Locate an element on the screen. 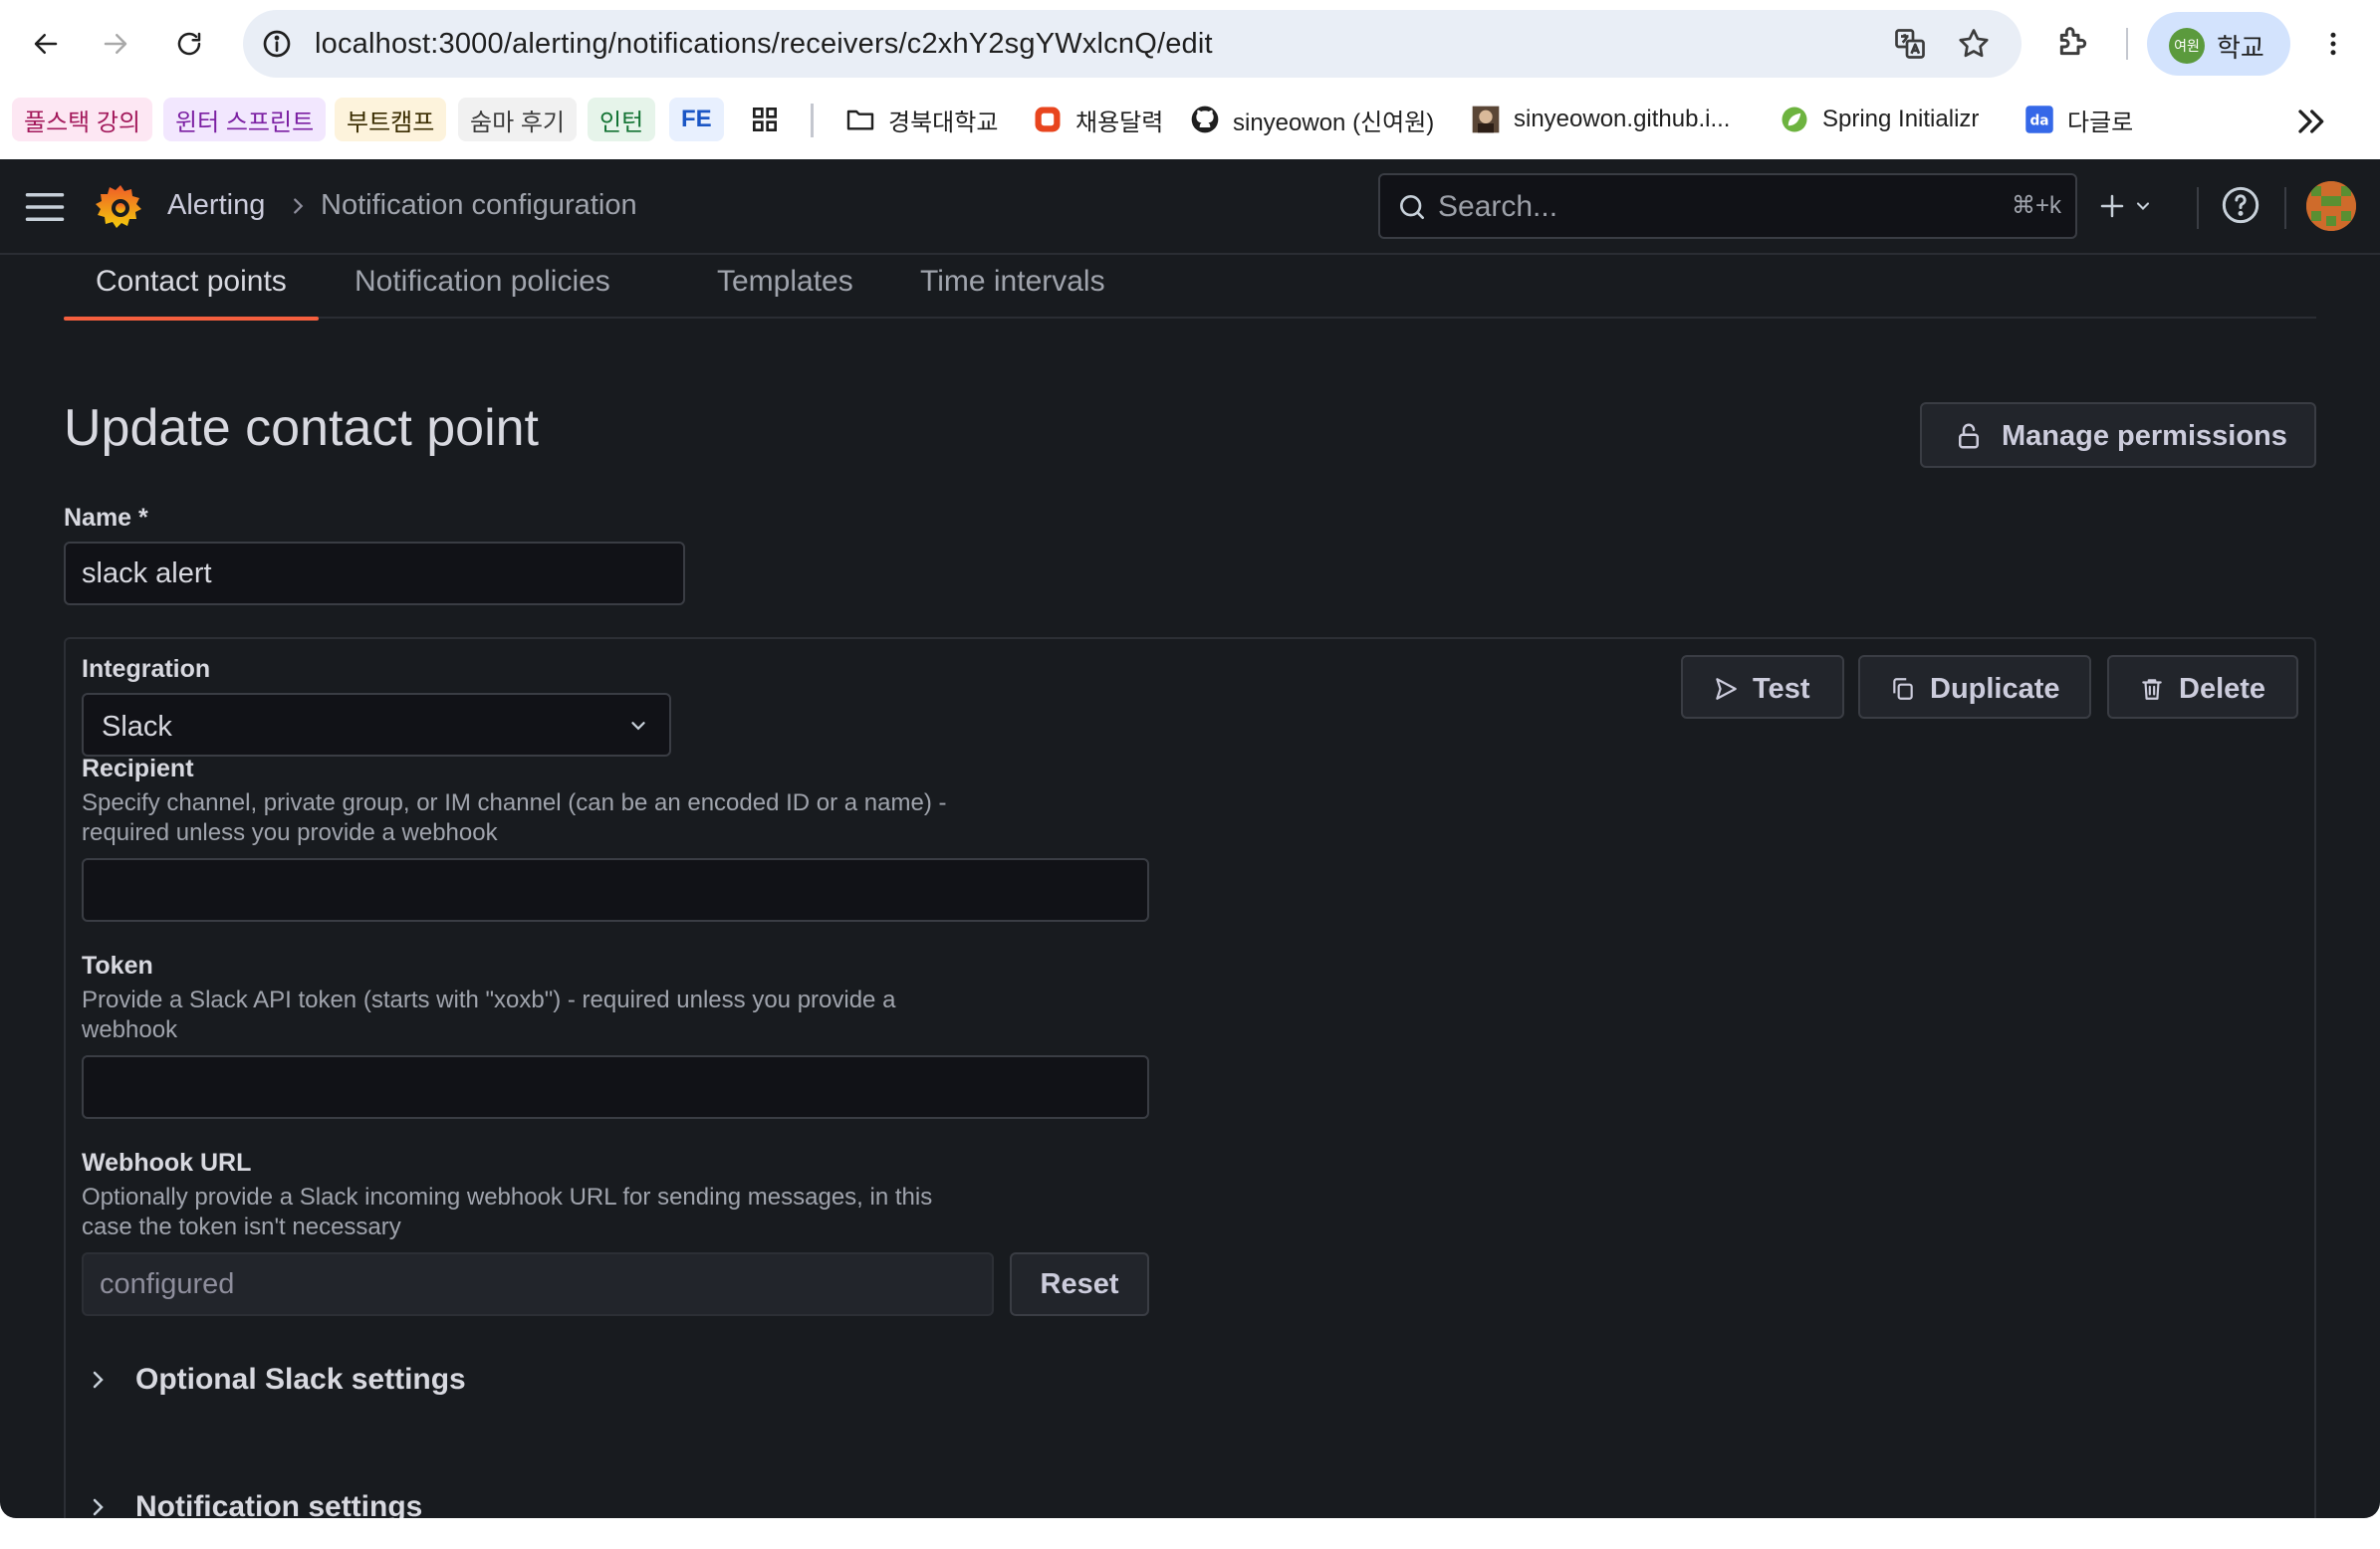 Image resolution: width=2380 pixels, height=1549 pixels. integration-select: Slack is located at coordinates (377, 725).